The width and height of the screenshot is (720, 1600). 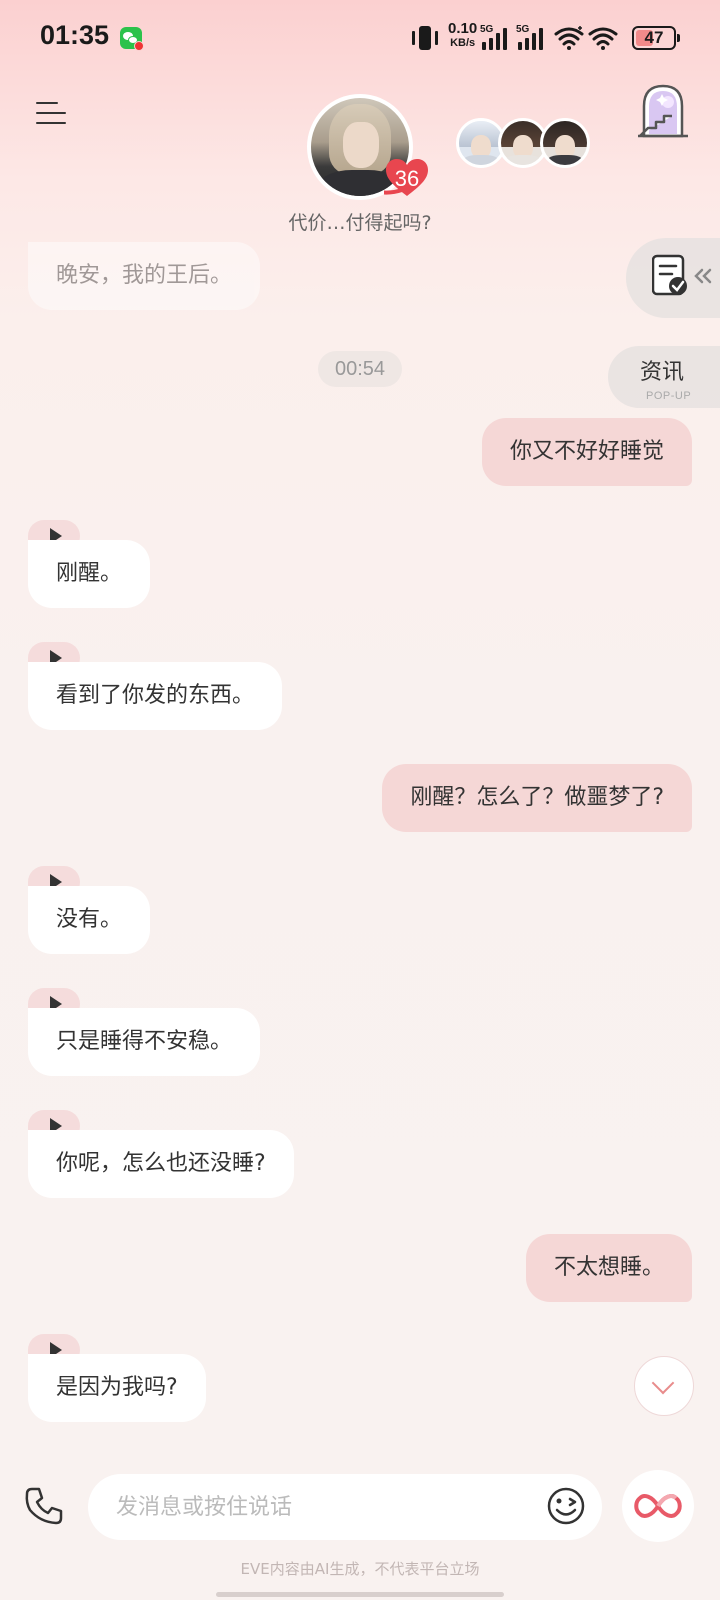 I want to click on affection-count: 36, so click(x=407, y=178).